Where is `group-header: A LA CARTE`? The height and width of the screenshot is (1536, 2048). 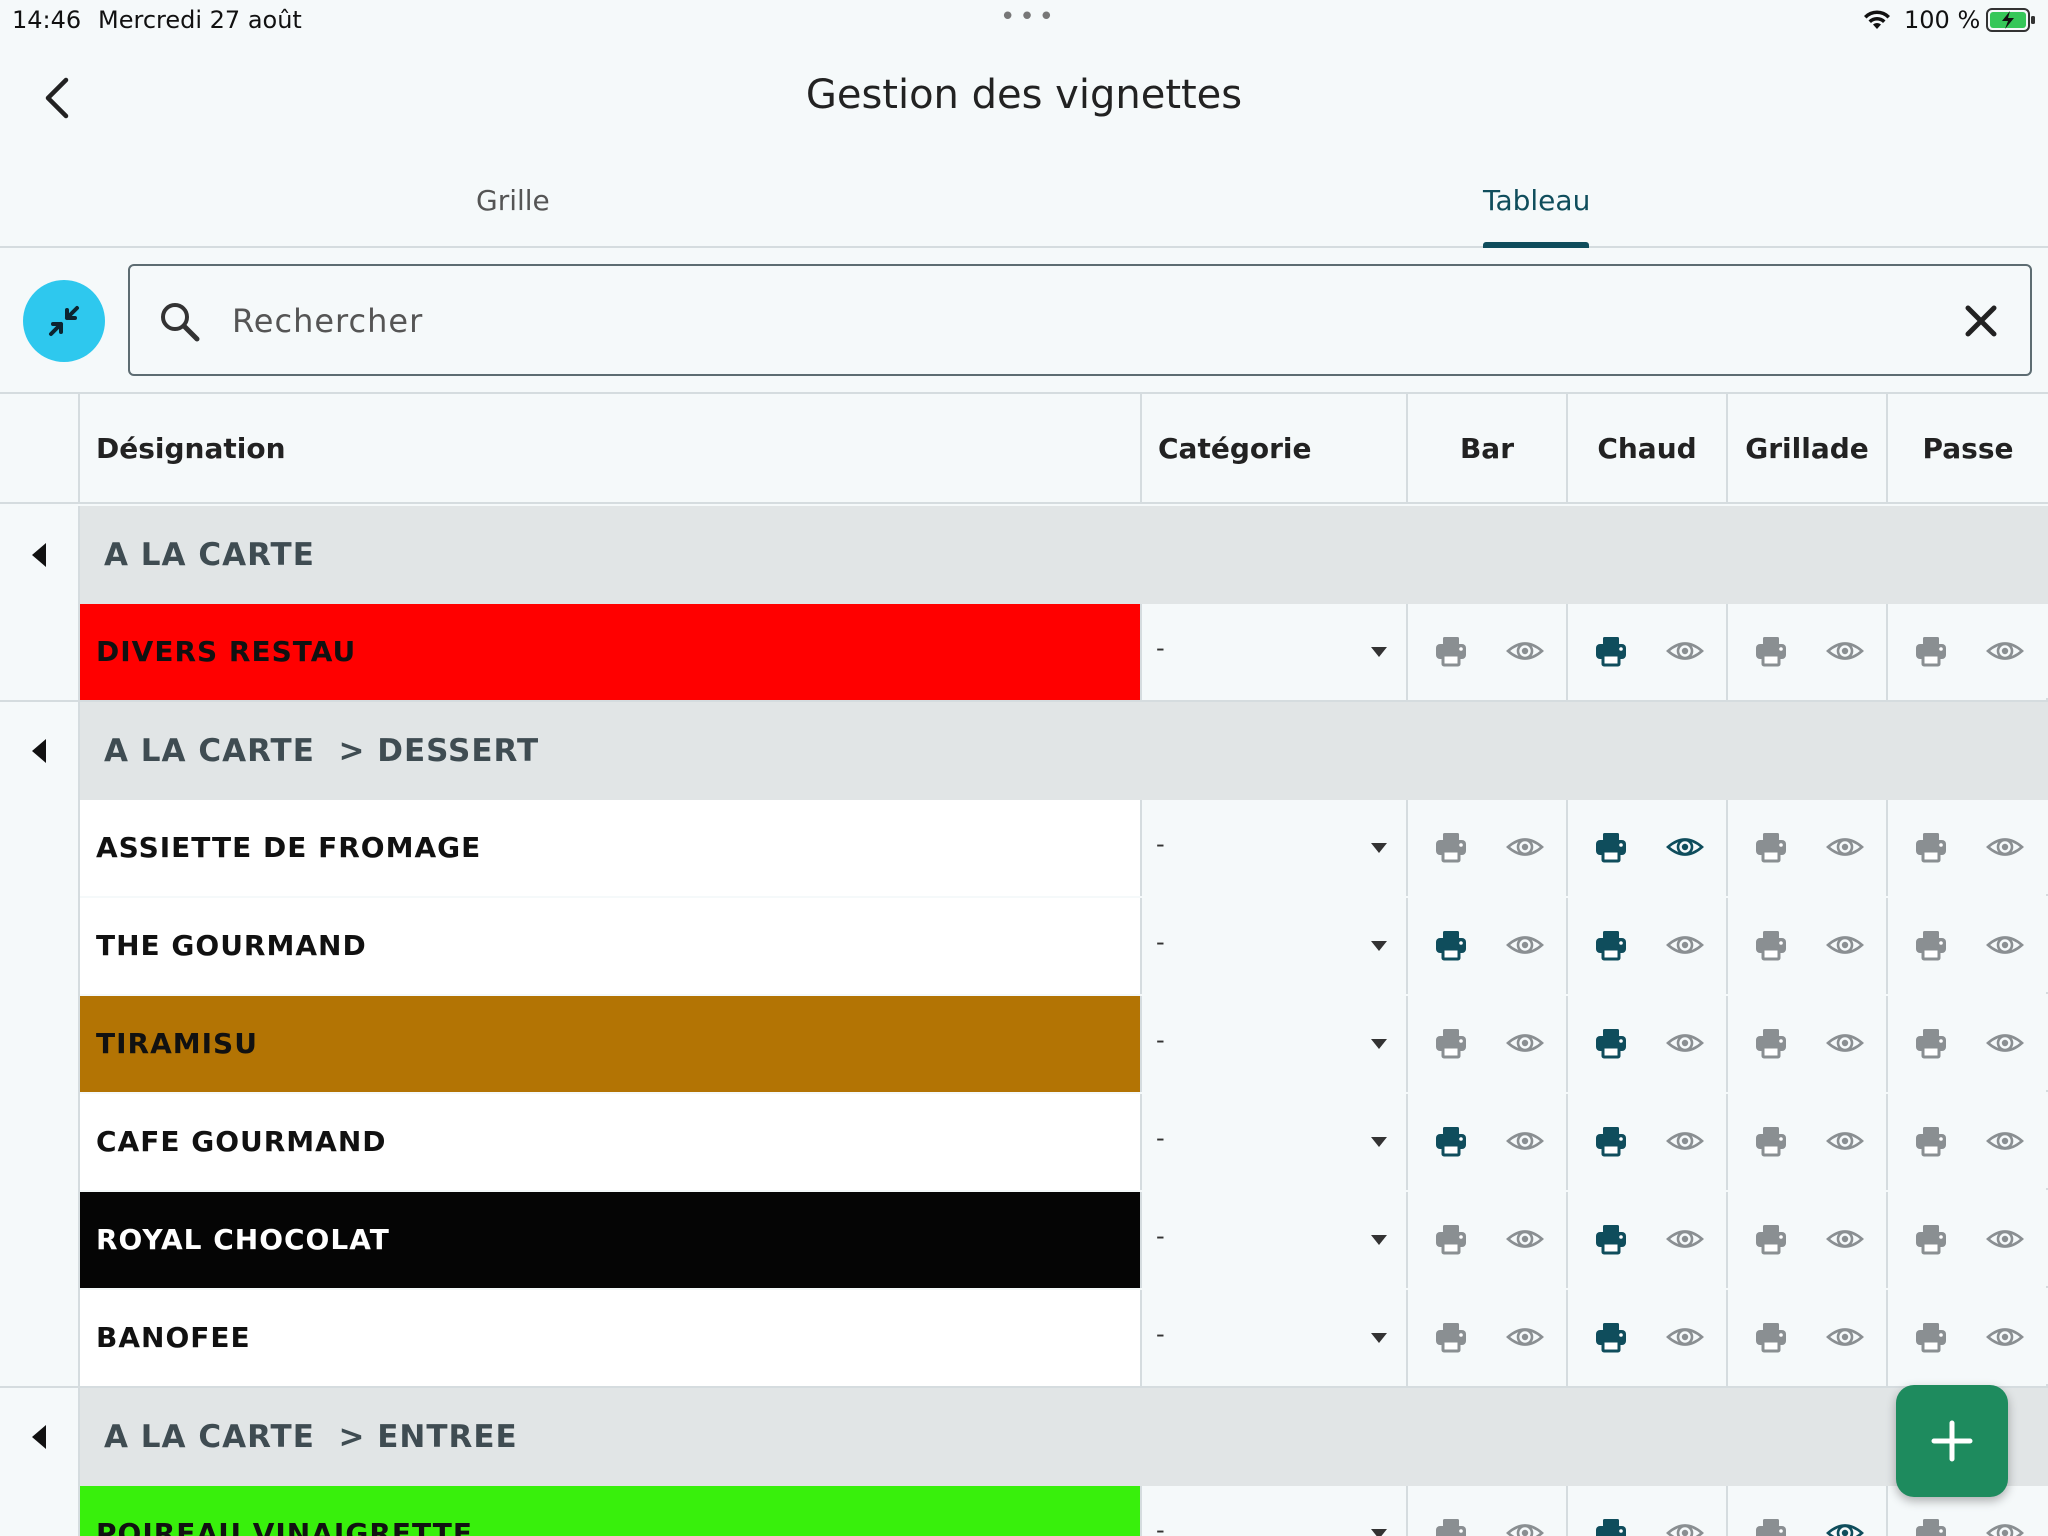 group-header: A LA CARTE is located at coordinates (1064, 555).